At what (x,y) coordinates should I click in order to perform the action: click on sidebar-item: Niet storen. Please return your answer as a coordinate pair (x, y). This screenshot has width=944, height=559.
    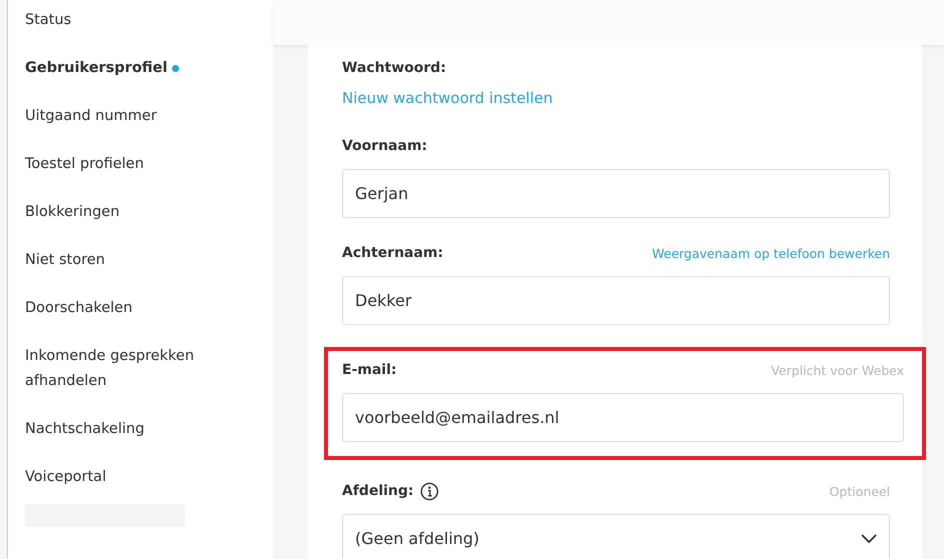
    Looking at the image, I should click on (125, 260).